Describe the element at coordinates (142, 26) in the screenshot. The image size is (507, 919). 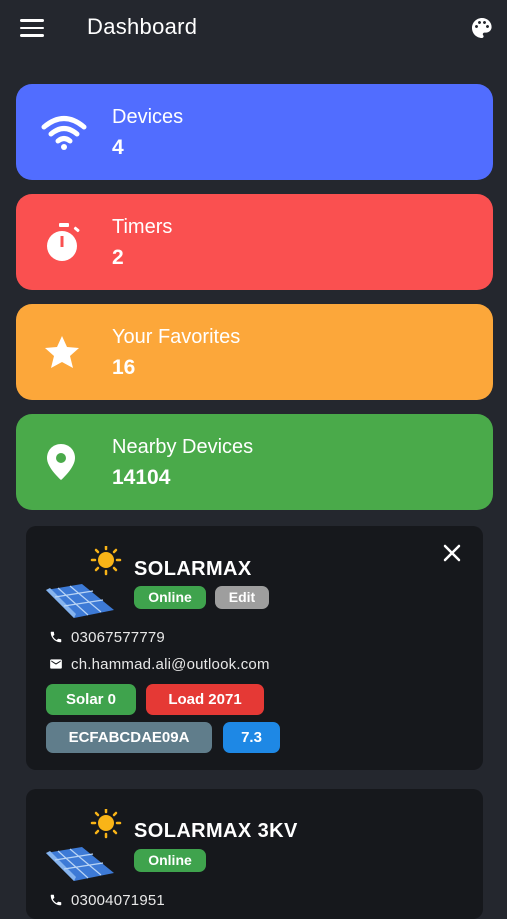
I see `page-title: Dashboard` at that location.